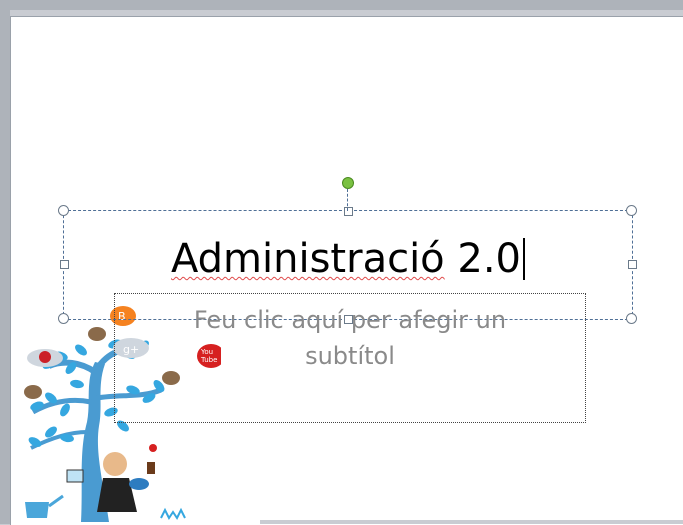 This screenshot has height=525, width=683. I want to click on rotate-handle-stem, so click(347, 200).